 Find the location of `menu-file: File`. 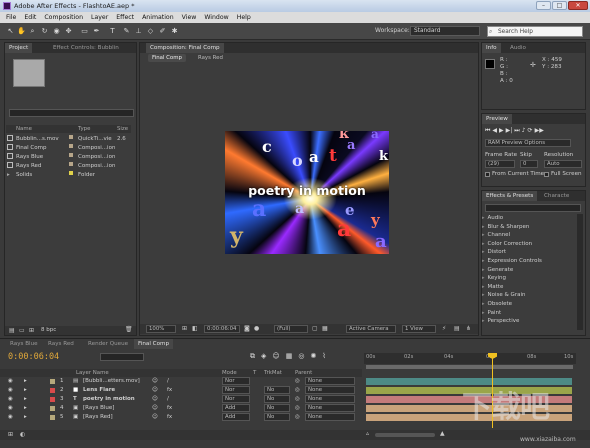

menu-file: File is located at coordinates (11, 17).